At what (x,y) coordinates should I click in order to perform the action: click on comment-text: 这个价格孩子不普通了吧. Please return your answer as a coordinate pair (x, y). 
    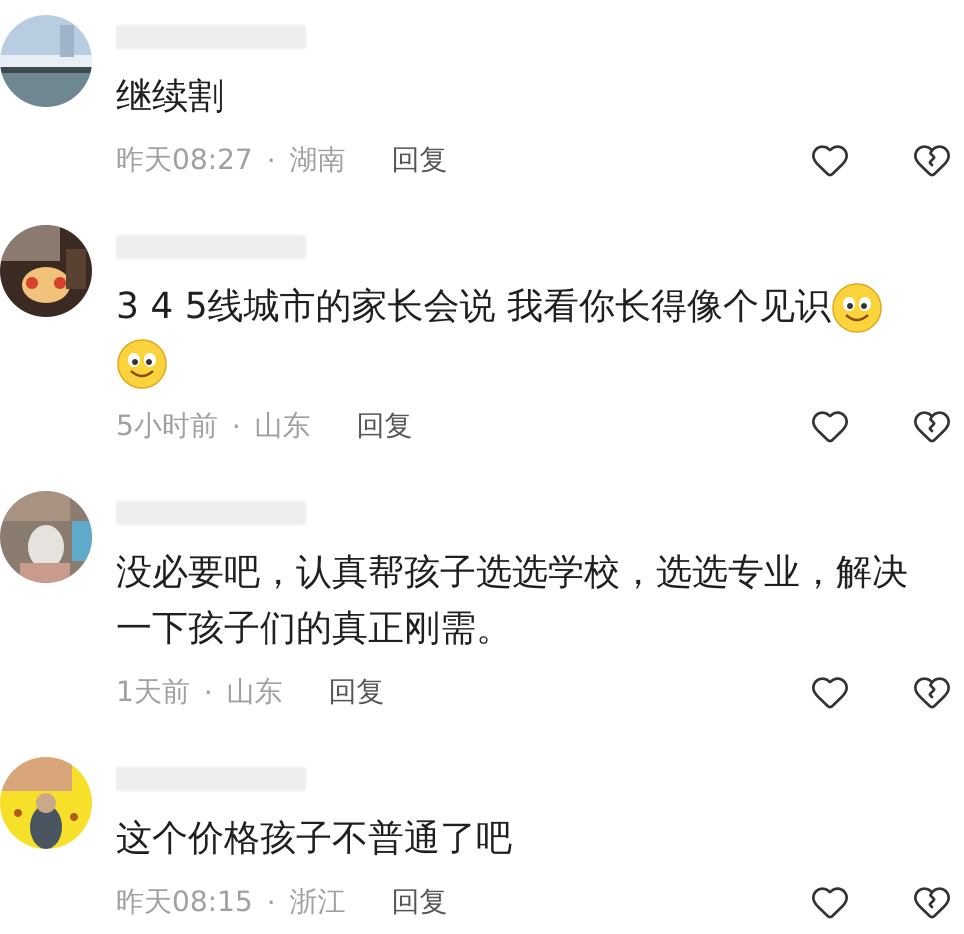
    Looking at the image, I should click on (314, 839).